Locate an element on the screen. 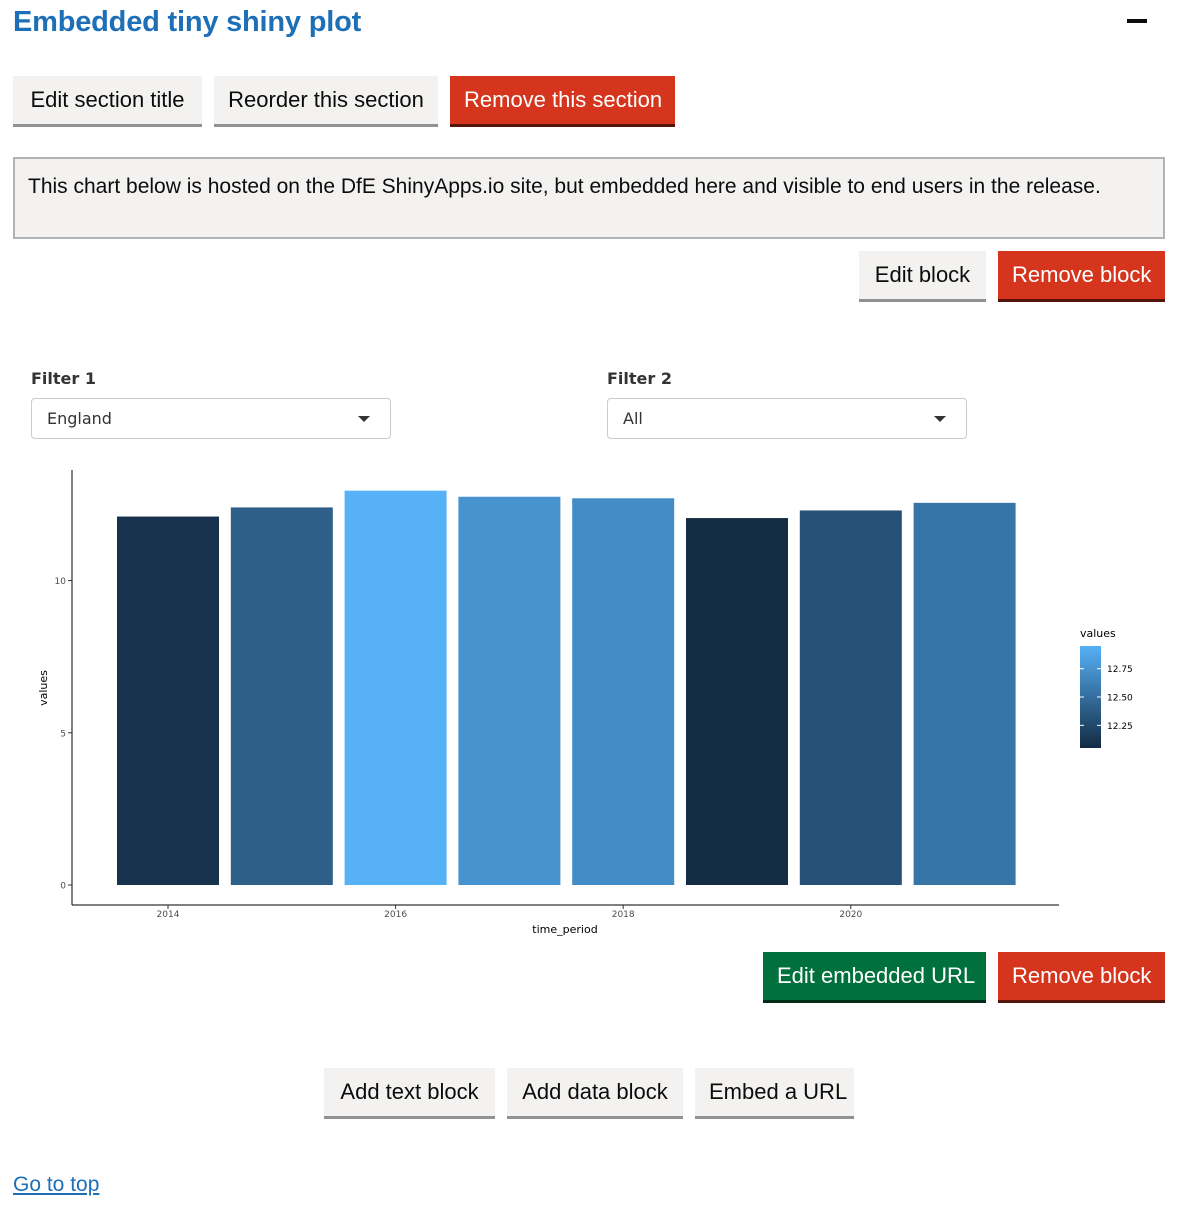 The height and width of the screenshot is (1207, 1187). y-tick-label: 5 is located at coordinates (63, 734).